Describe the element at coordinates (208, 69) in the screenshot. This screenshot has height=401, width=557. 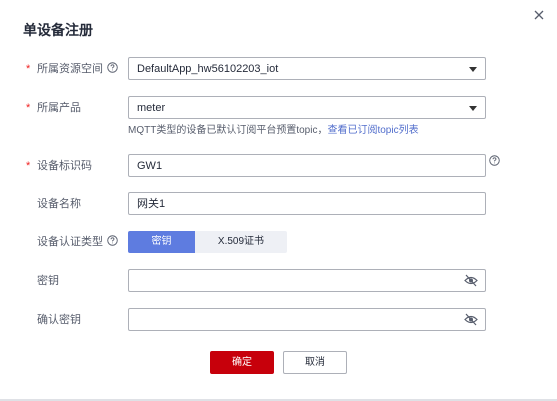
I see `resource-space-value: DefaultApp_hw56102203_iot` at that location.